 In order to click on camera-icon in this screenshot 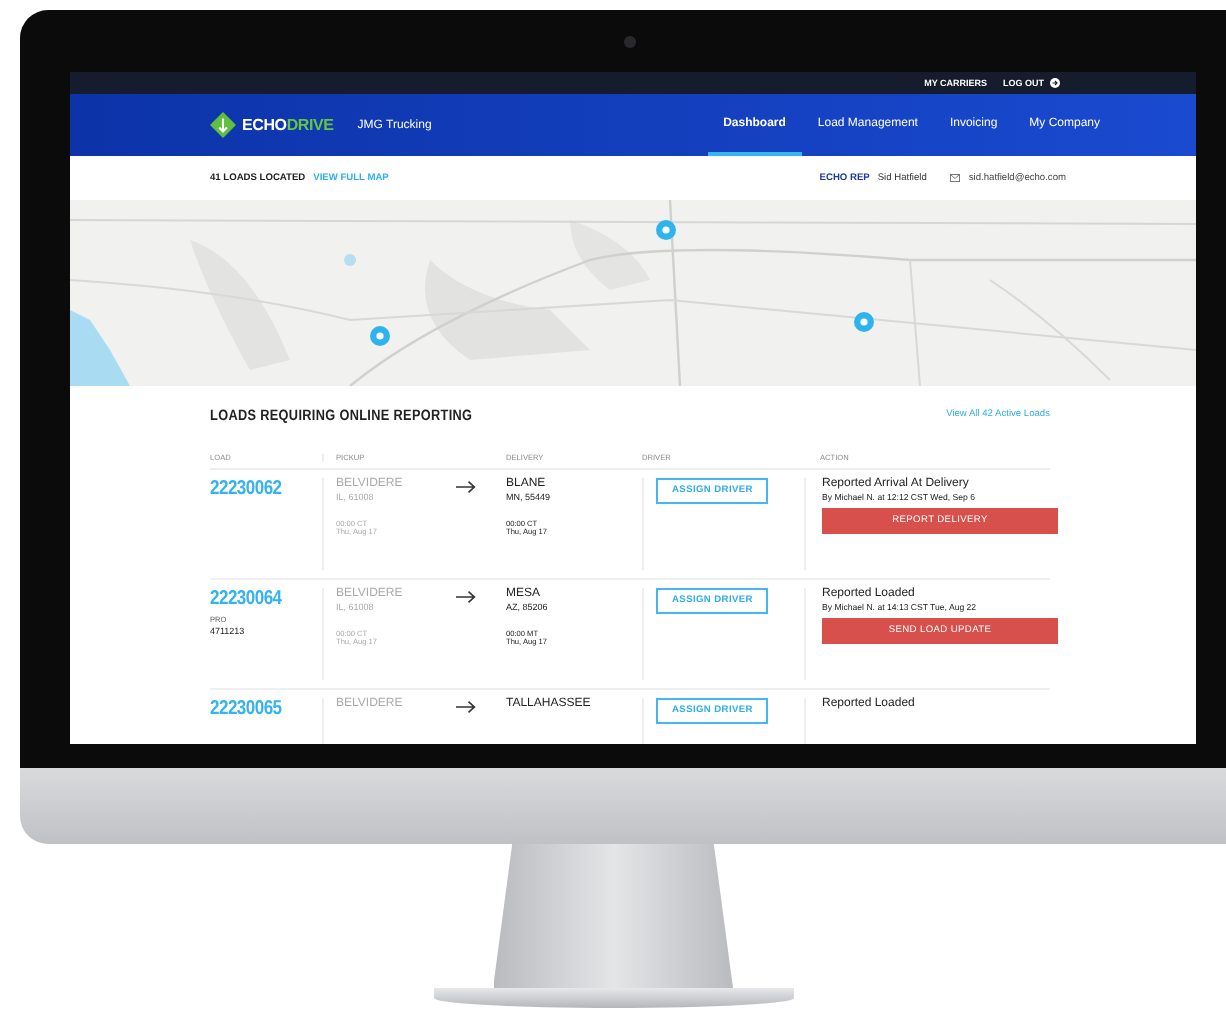, I will do `click(629, 41)`.